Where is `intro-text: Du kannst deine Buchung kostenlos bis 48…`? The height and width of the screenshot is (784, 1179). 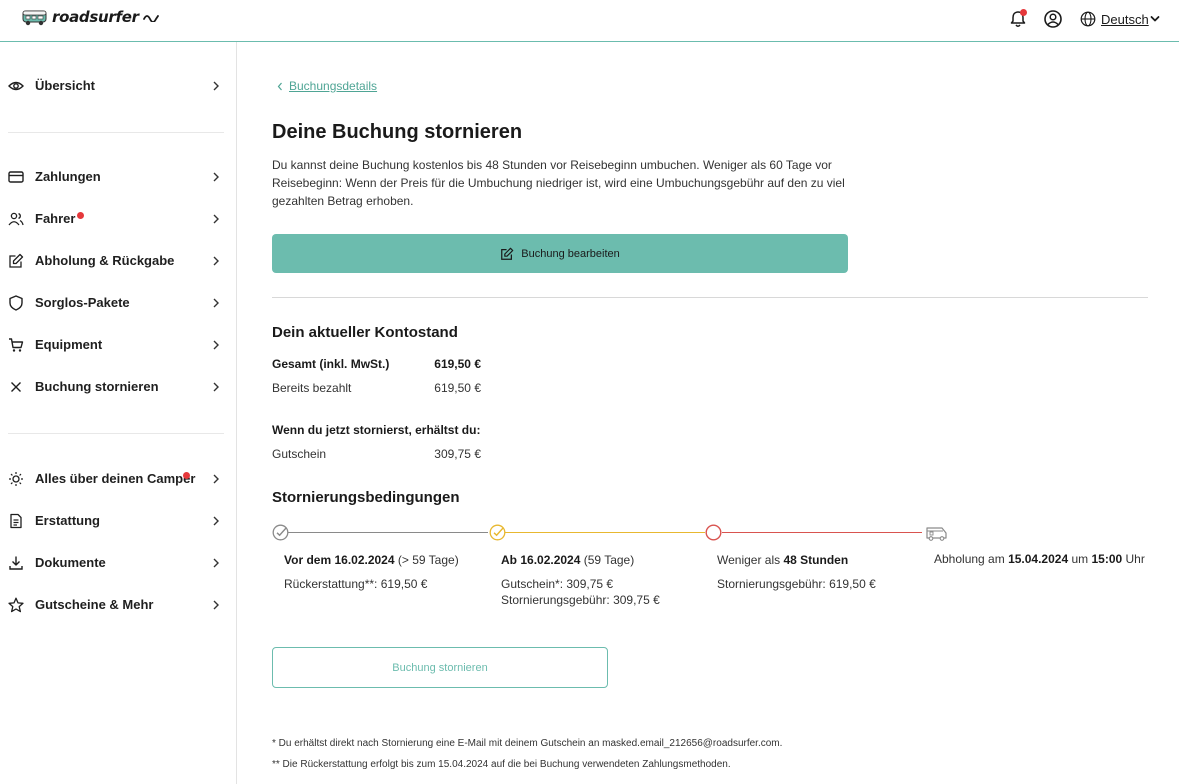
intro-text: Du kannst deine Buchung kostenlos bis 48… is located at coordinates (558, 183).